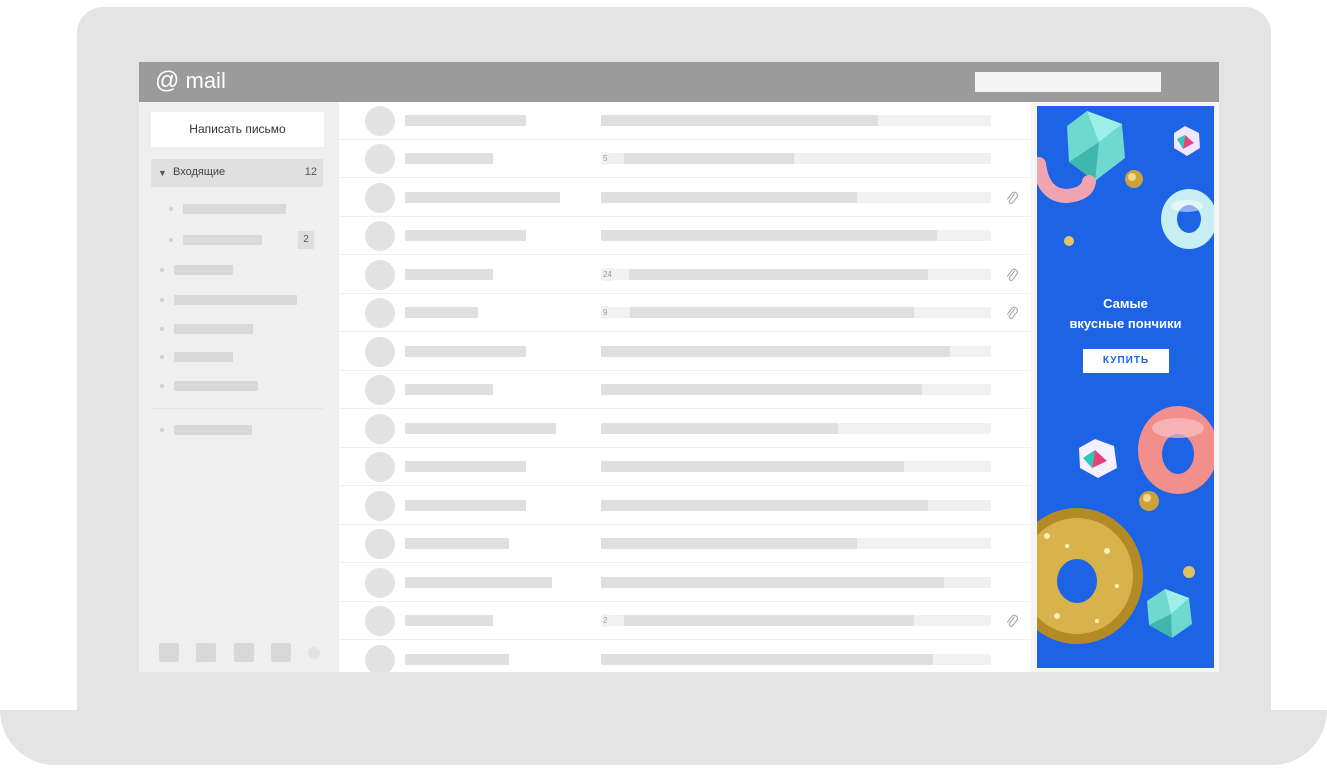  Describe the element at coordinates (237, 408) in the screenshot. I see `sidebar-divider` at that location.